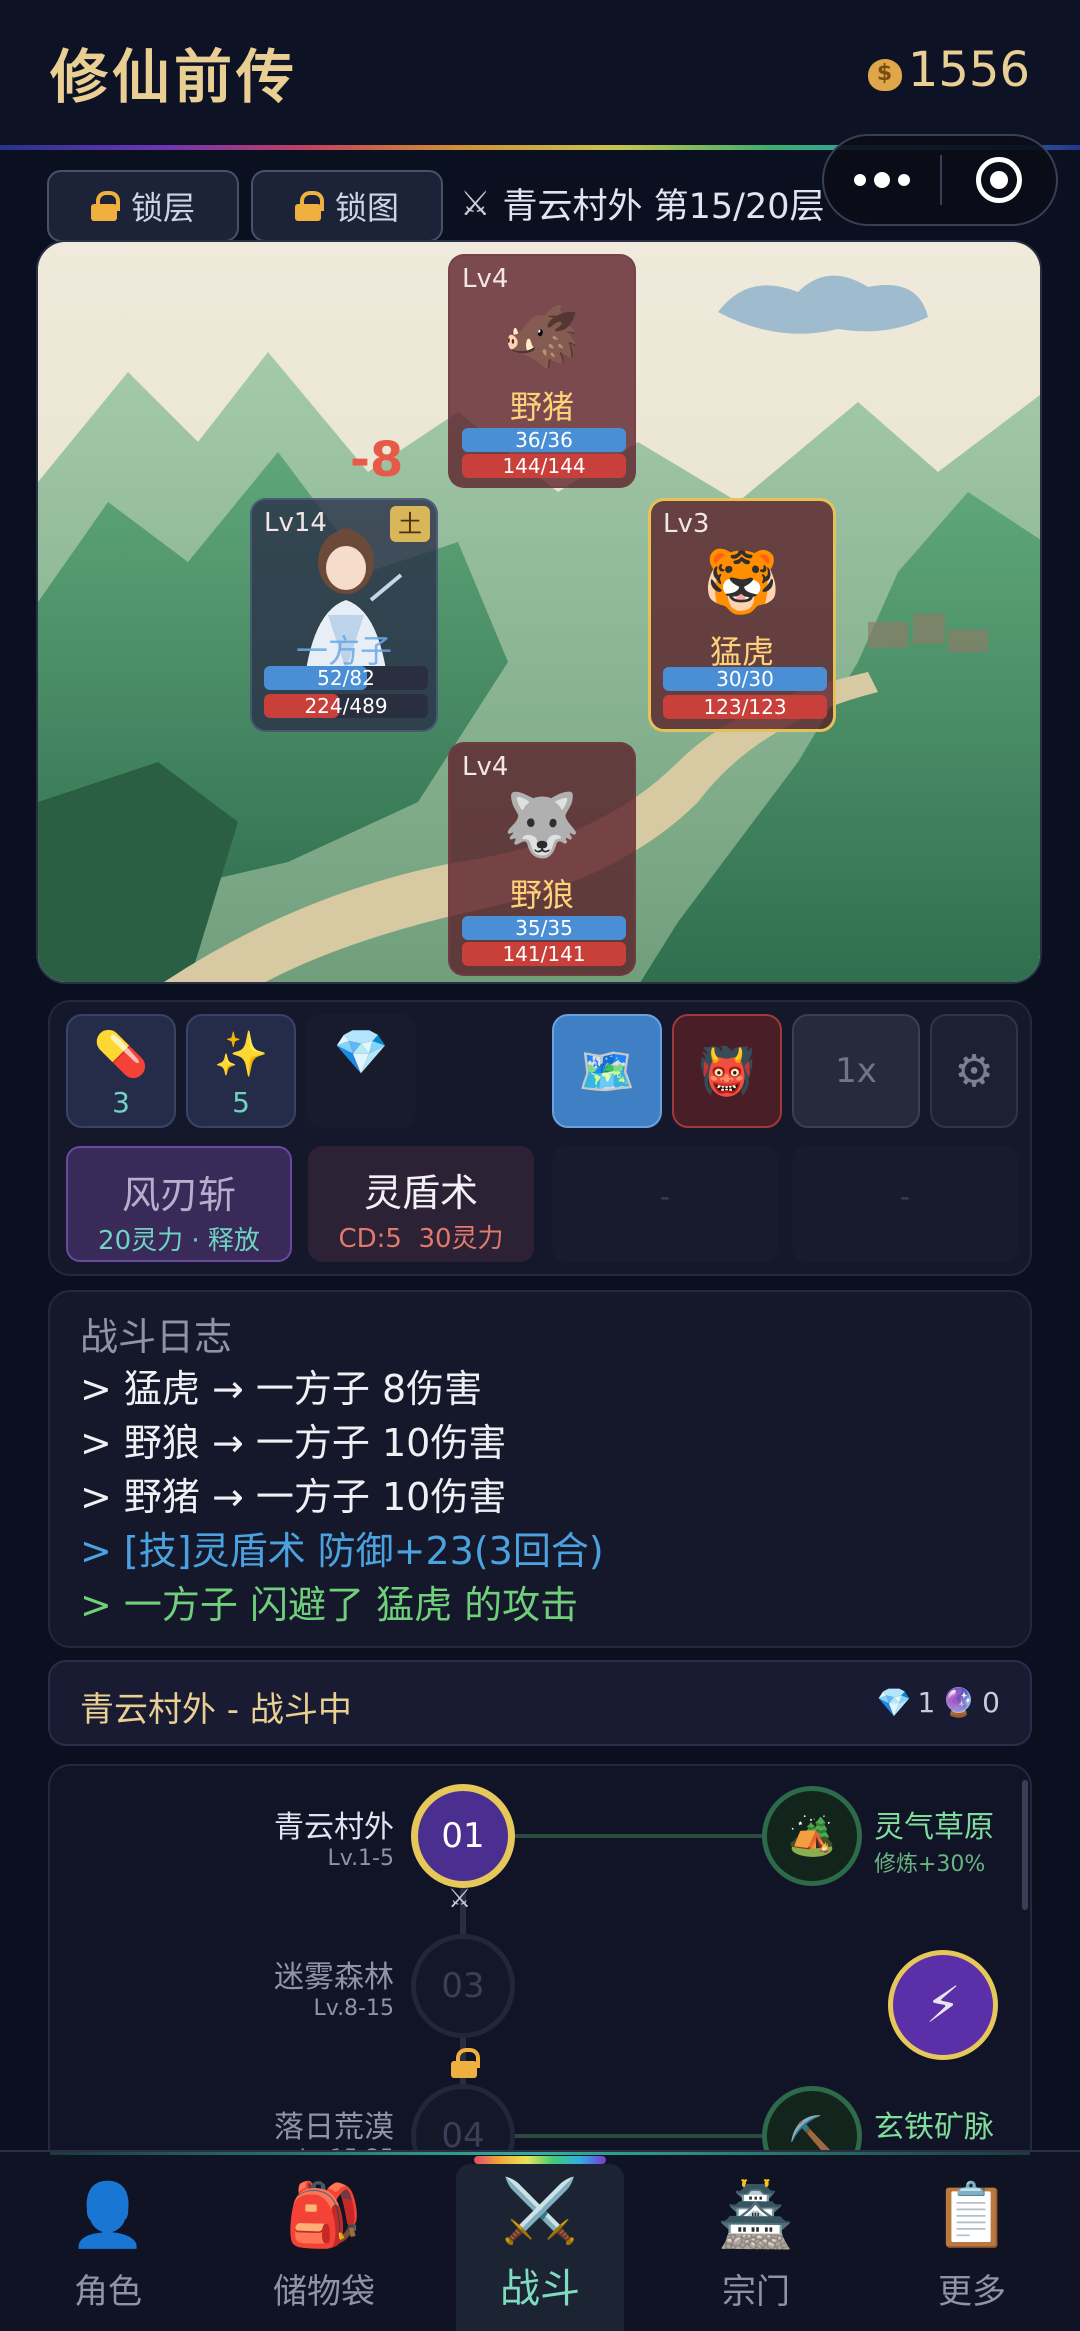  What do you see at coordinates (959, 1702) in the screenshot?
I see `crystal-ball-icon: 🔮` at bounding box center [959, 1702].